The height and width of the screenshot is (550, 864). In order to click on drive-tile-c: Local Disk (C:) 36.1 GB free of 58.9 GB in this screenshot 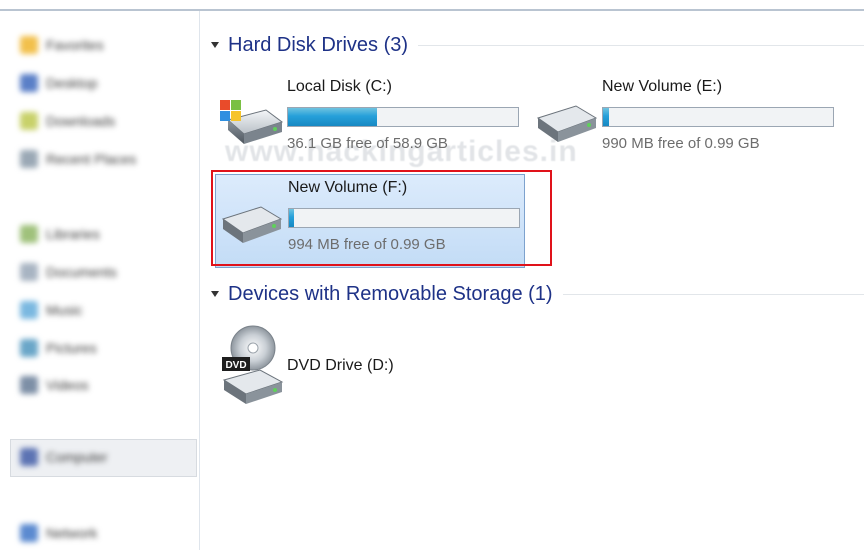, I will do `click(370, 120)`.